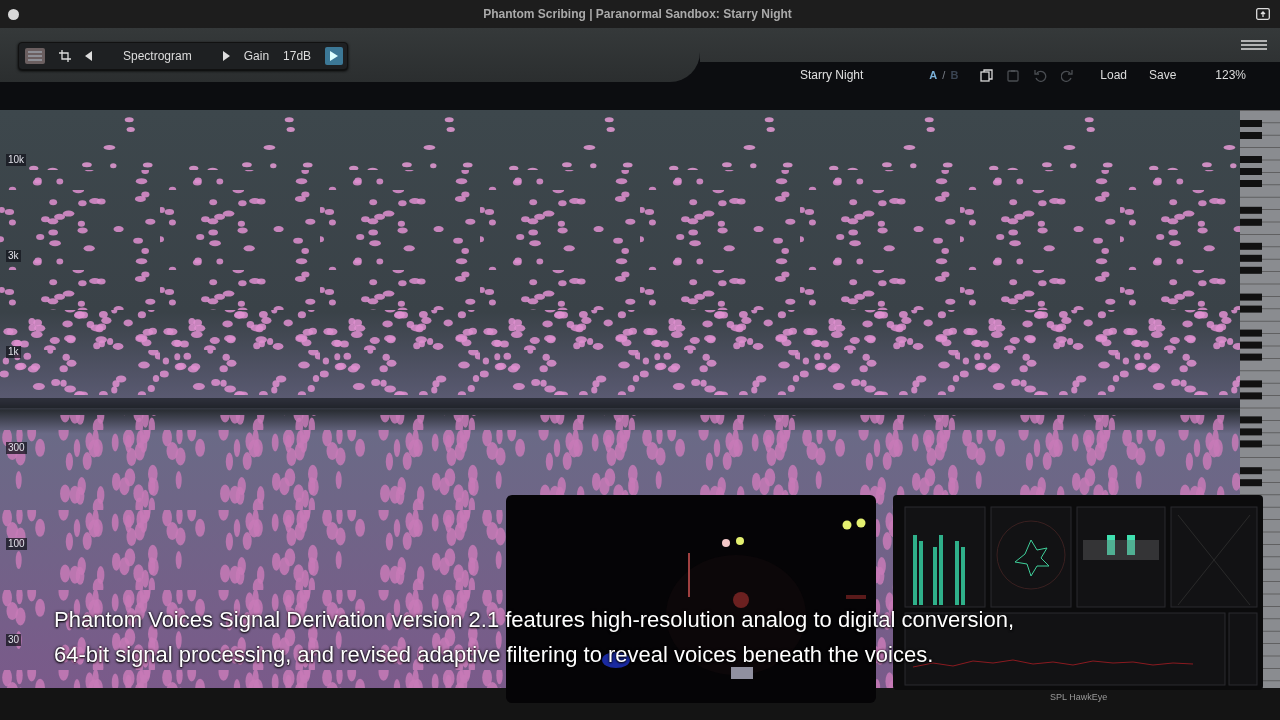 Image resolution: width=1280 pixels, height=720 pixels. Describe the element at coordinates (13, 352) in the screenshot. I see `frequency-label: 1k` at that location.